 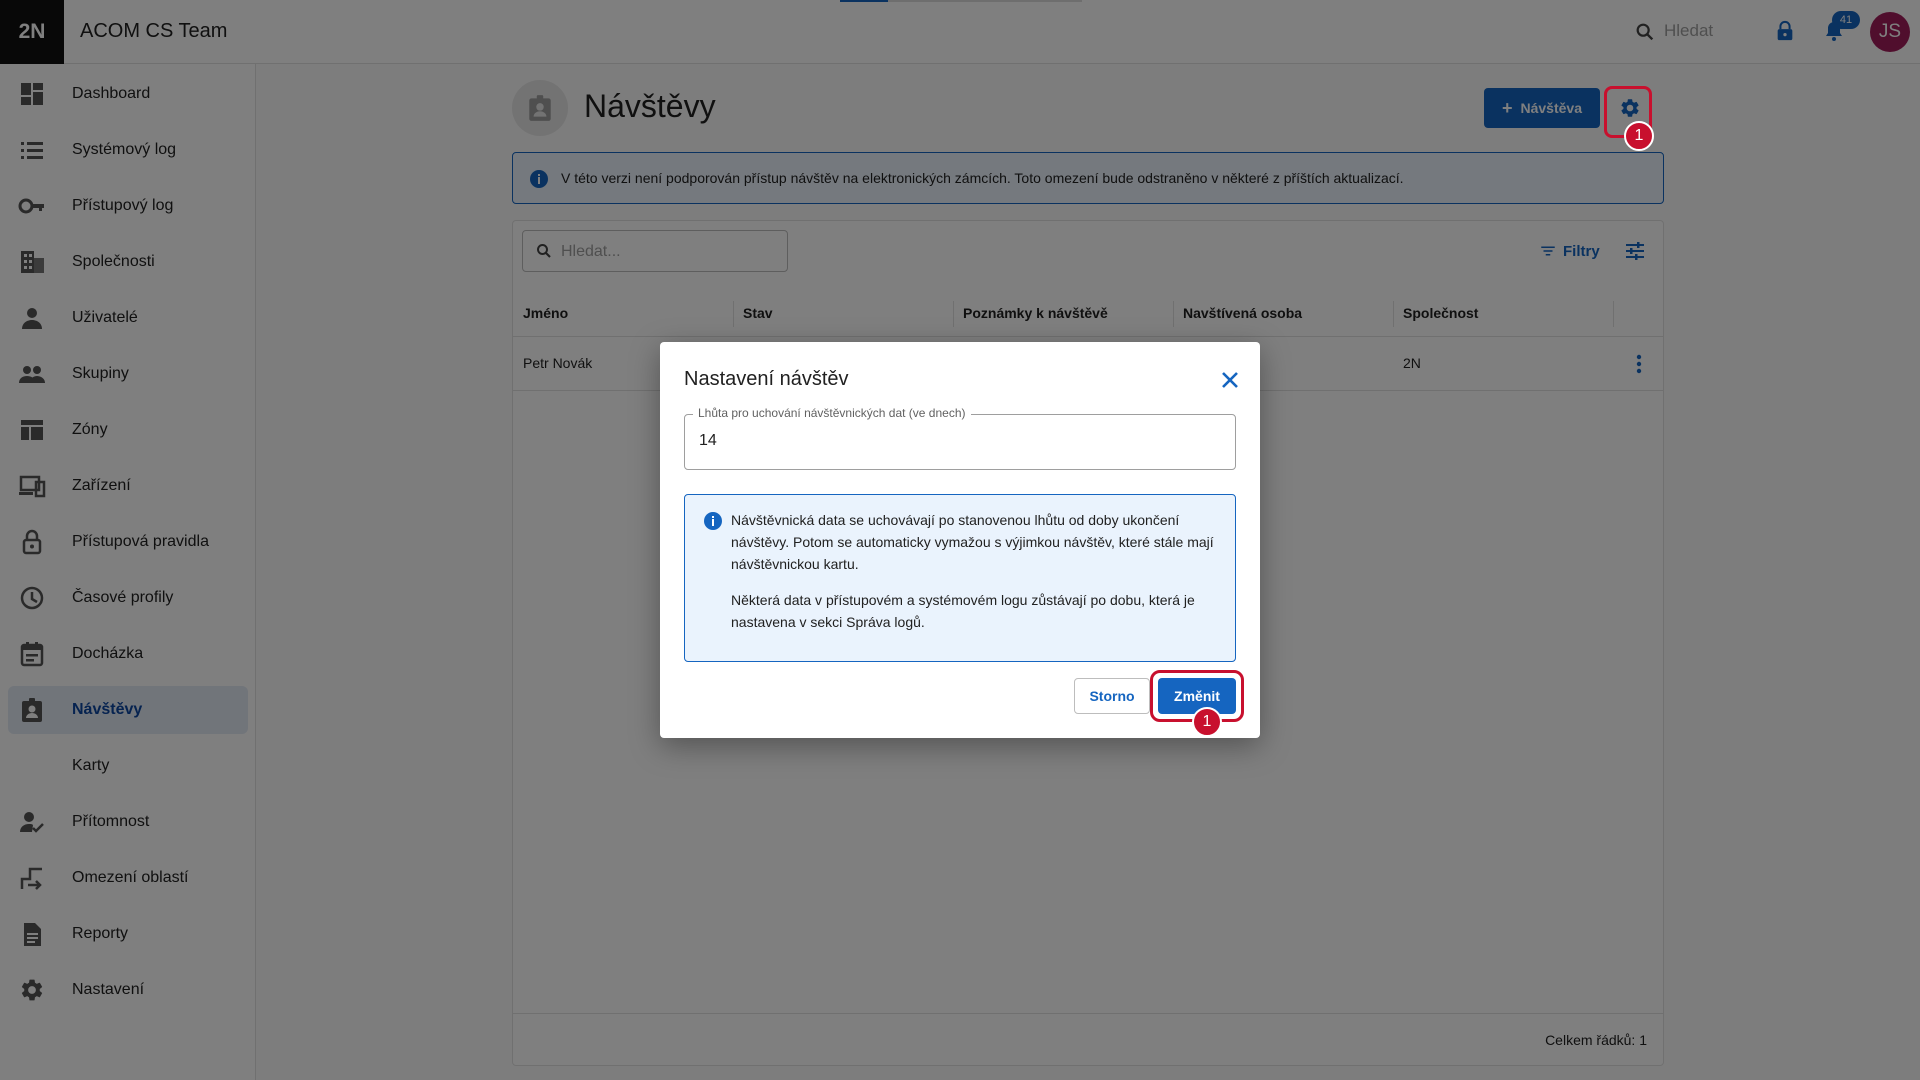 I want to click on info-icon, so click(x=713, y=521).